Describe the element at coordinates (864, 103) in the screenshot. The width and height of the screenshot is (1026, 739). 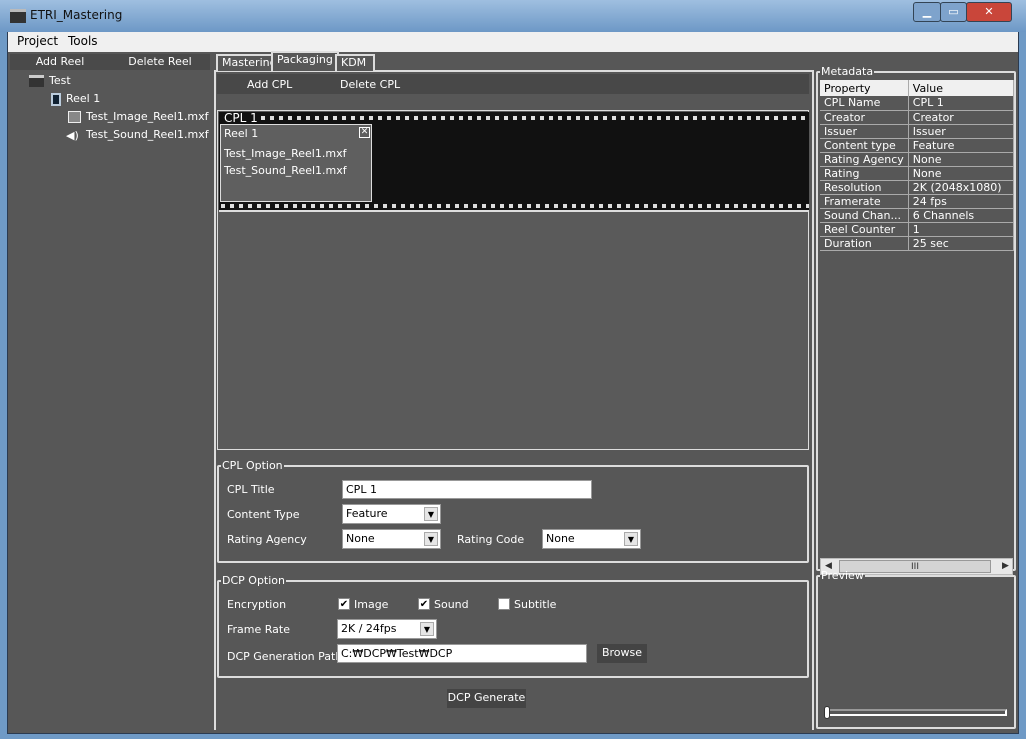
I see `metadata-property: CPL Name` at that location.